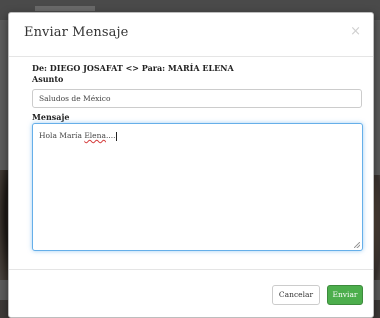 Image resolution: width=380 pixels, height=318 pixels. I want to click on subject-label: Asunto, so click(48, 79).